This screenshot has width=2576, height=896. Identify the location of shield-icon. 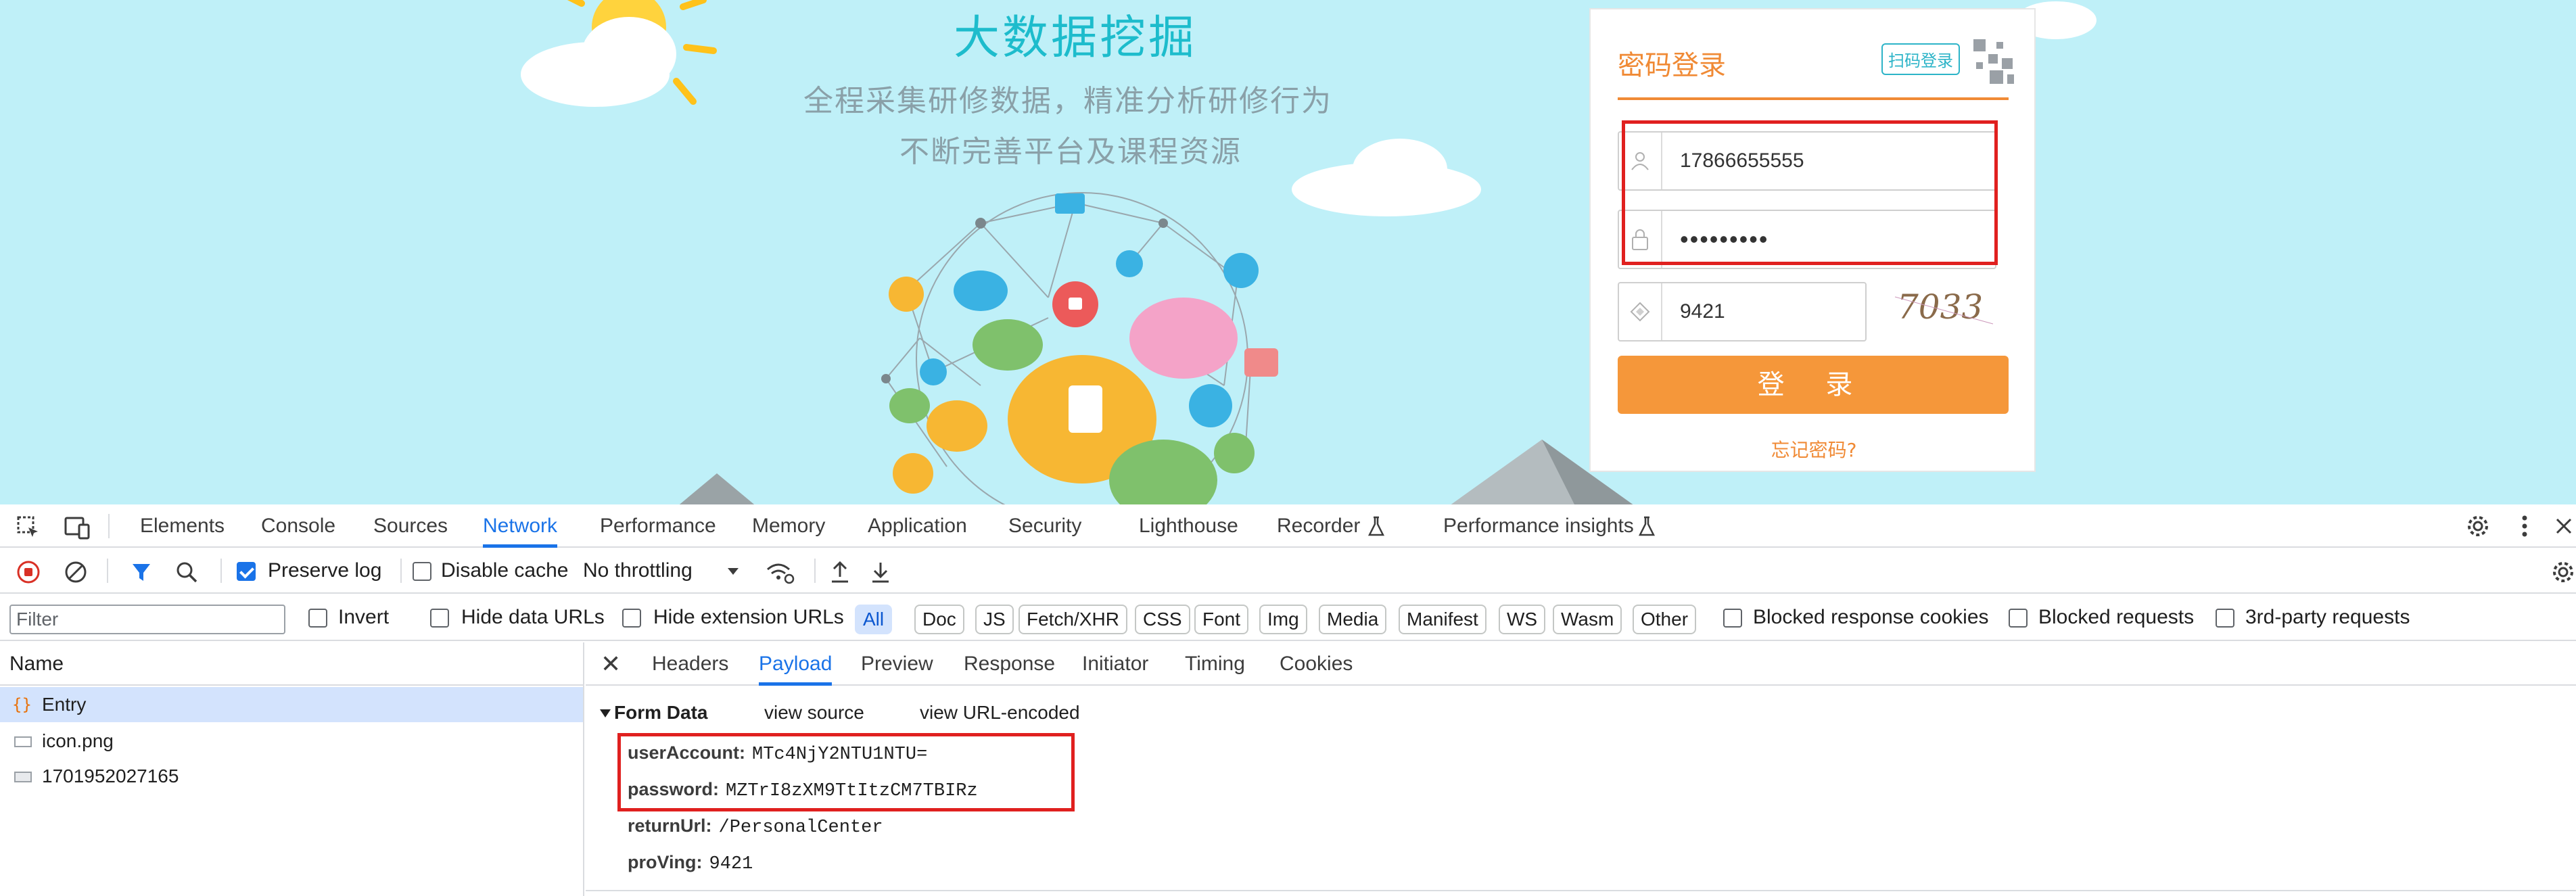
(1640, 311).